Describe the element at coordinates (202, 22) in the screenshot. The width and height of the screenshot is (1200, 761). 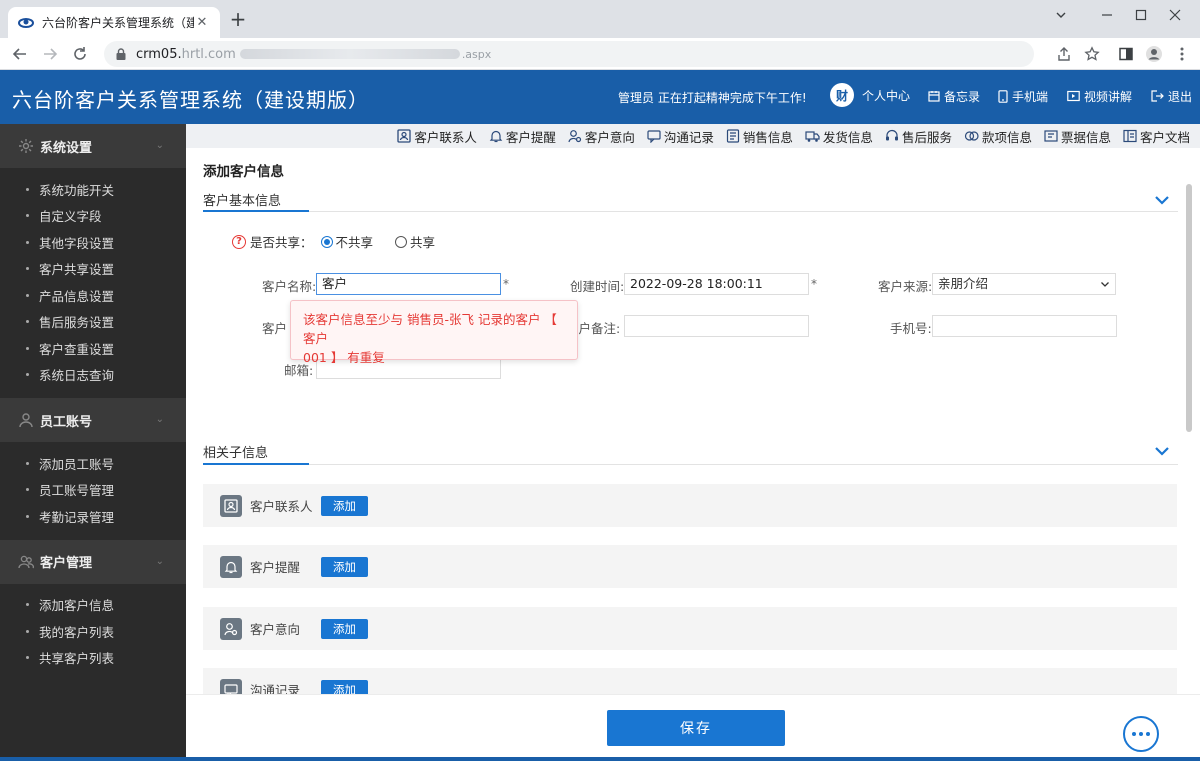
I see `tab-close-icon: ✕` at that location.